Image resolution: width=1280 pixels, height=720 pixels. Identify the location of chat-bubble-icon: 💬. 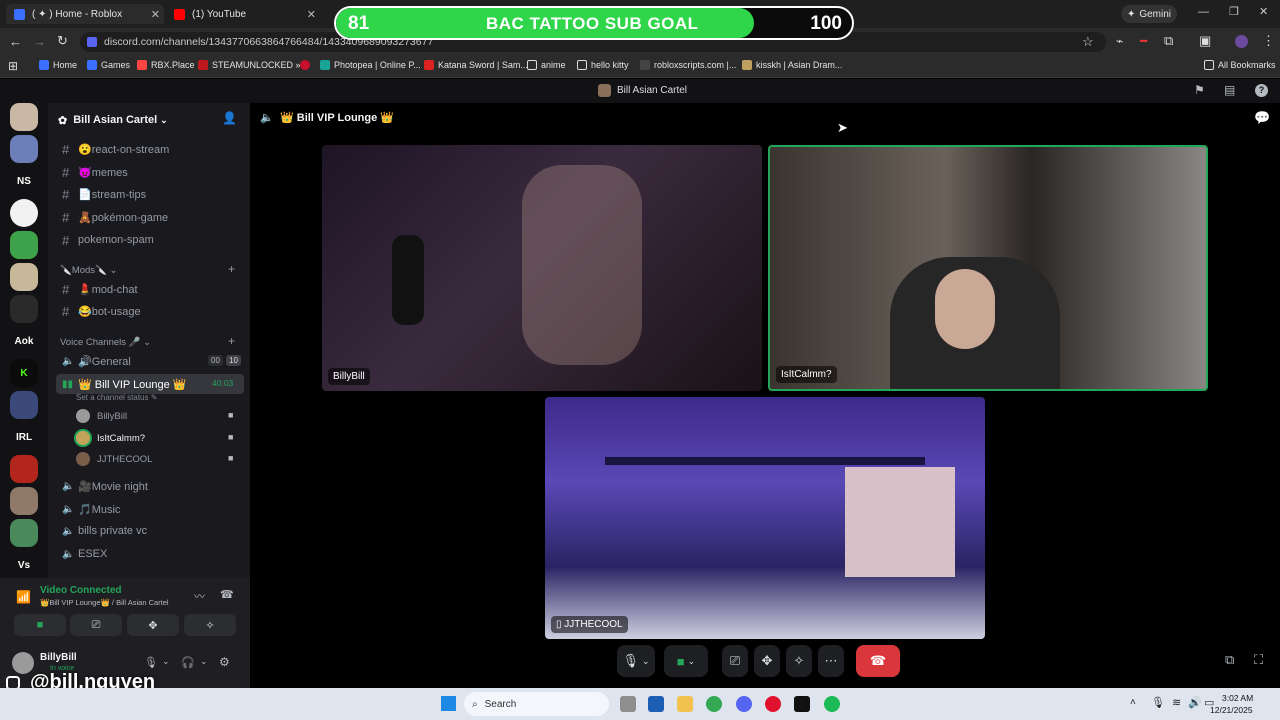
(1262, 118).